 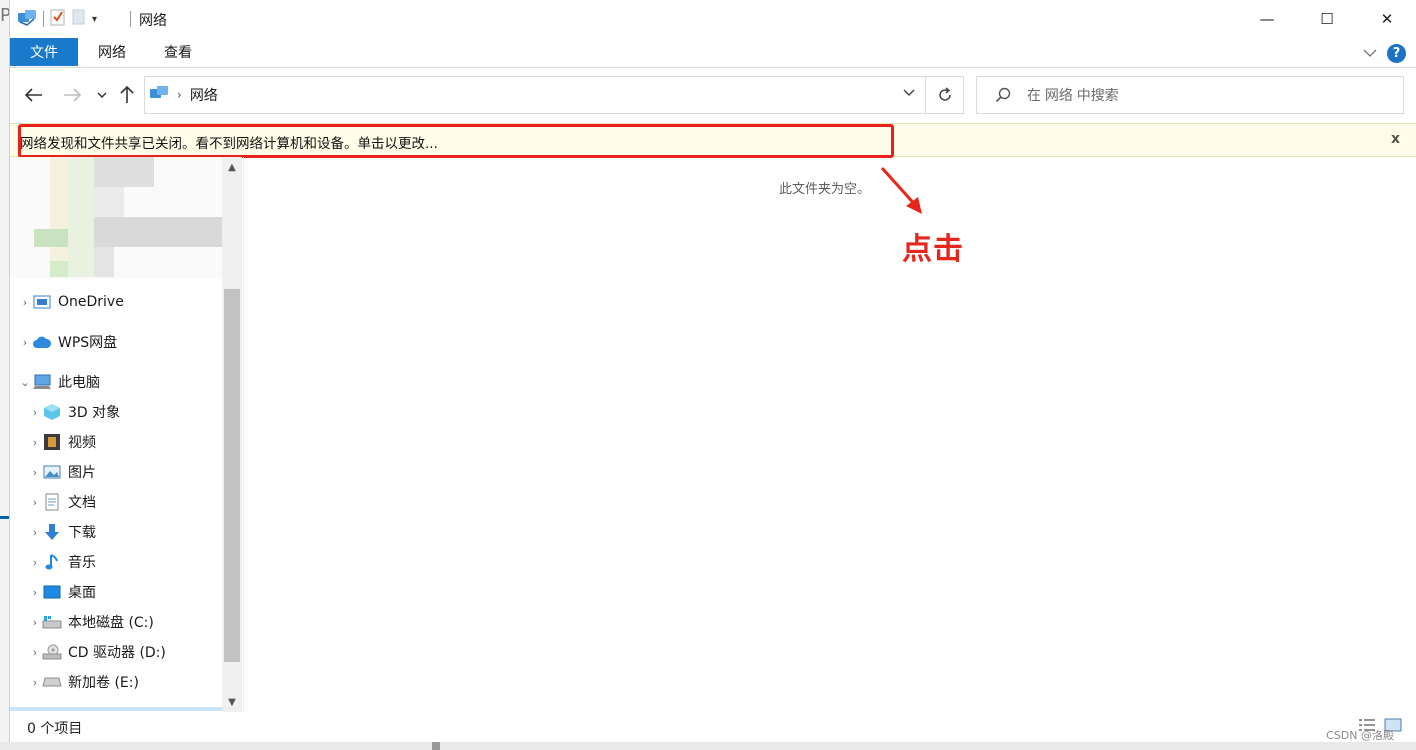 I want to click on tree-item-label: 音乐, so click(x=82, y=563).